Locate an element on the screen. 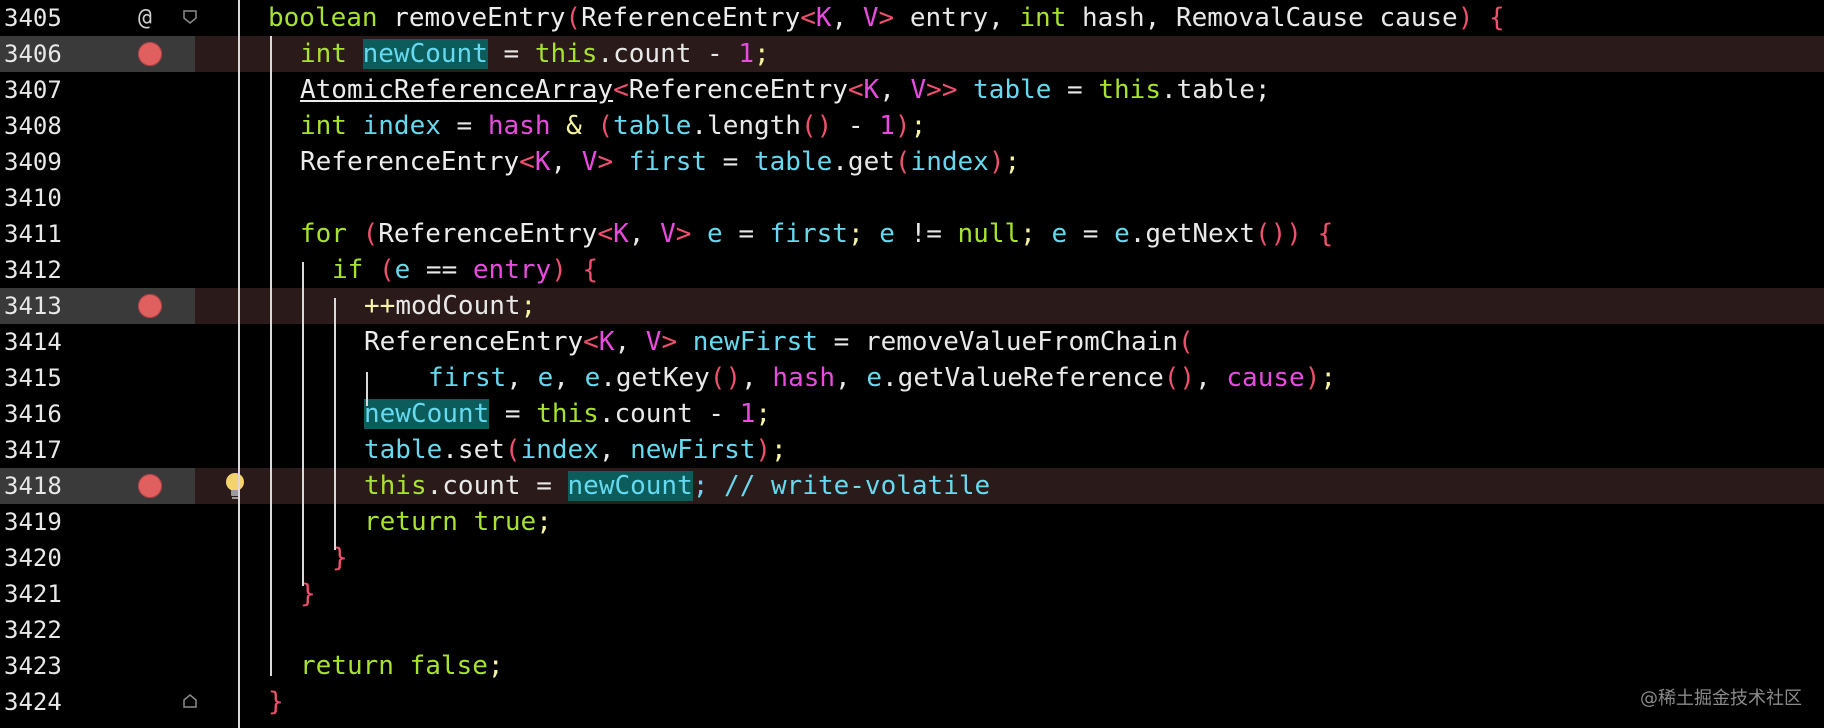 The height and width of the screenshot is (728, 1824). code-line: 3417 table.set(index, newFirst); is located at coordinates (912, 450).